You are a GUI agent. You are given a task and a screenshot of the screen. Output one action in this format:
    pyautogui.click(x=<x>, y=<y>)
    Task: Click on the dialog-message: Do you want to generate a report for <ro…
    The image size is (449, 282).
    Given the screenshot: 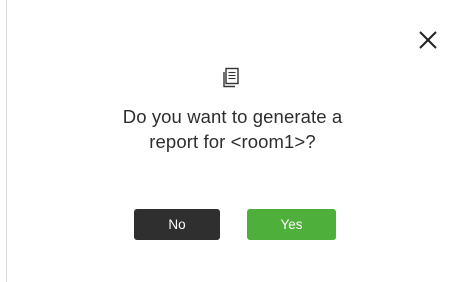 What is the action you would take?
    pyautogui.click(x=232, y=129)
    